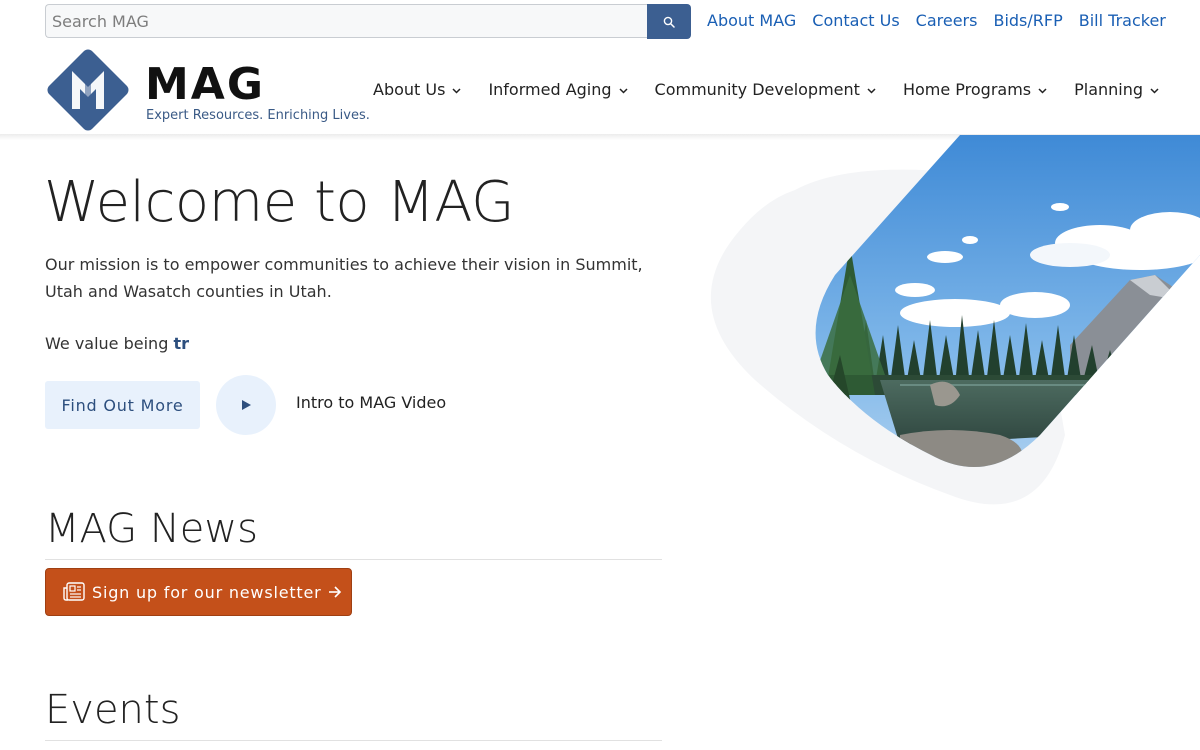 This screenshot has height=750, width=1200. What do you see at coordinates (967, 89) in the screenshot?
I see `nav-label: Home Programs` at bounding box center [967, 89].